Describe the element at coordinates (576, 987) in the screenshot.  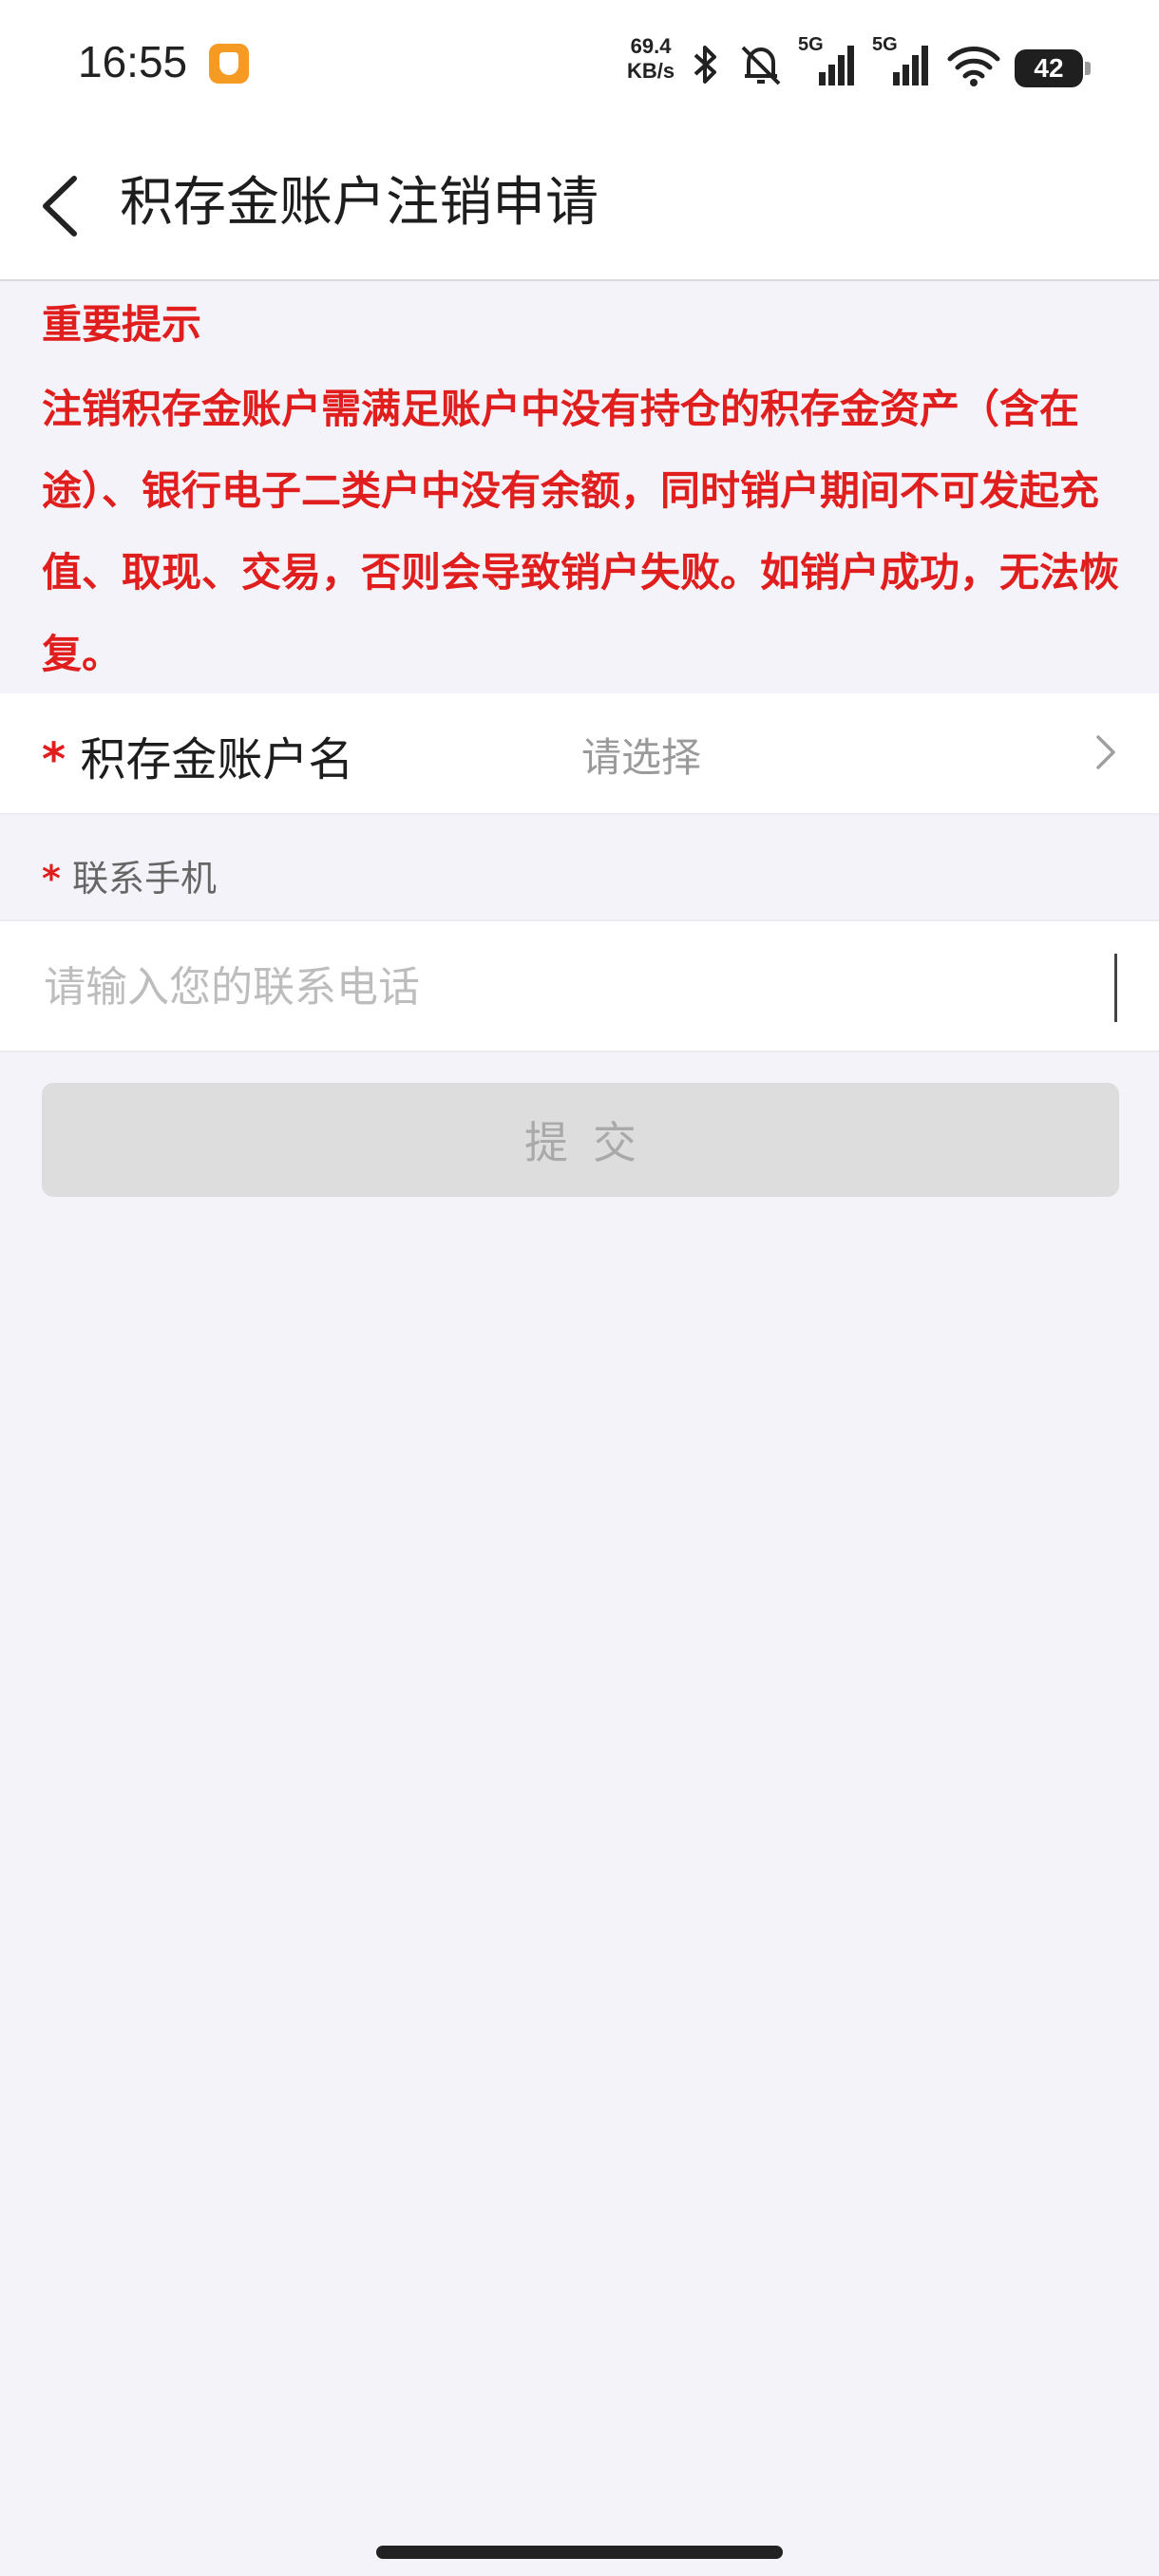
I see `phone-input` at that location.